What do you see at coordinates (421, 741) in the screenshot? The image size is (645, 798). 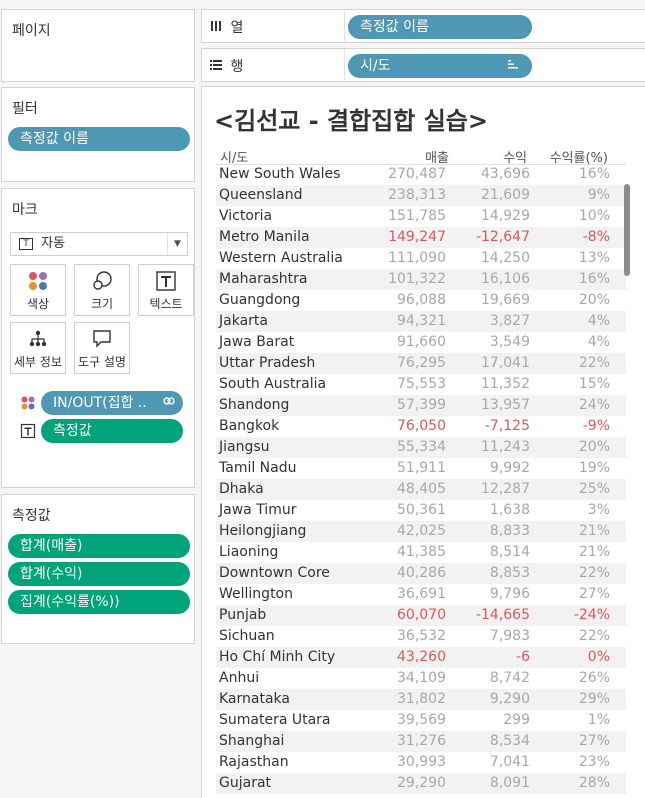 I see `table-row: Shanghai 31,276 8,534 27%` at bounding box center [421, 741].